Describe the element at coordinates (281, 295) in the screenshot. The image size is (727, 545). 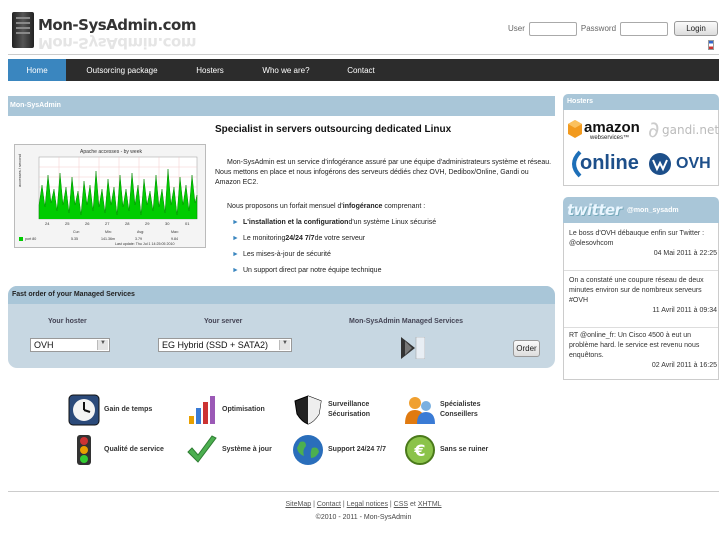
I see `fast-order-title: Fast order of your Managed Services` at that location.